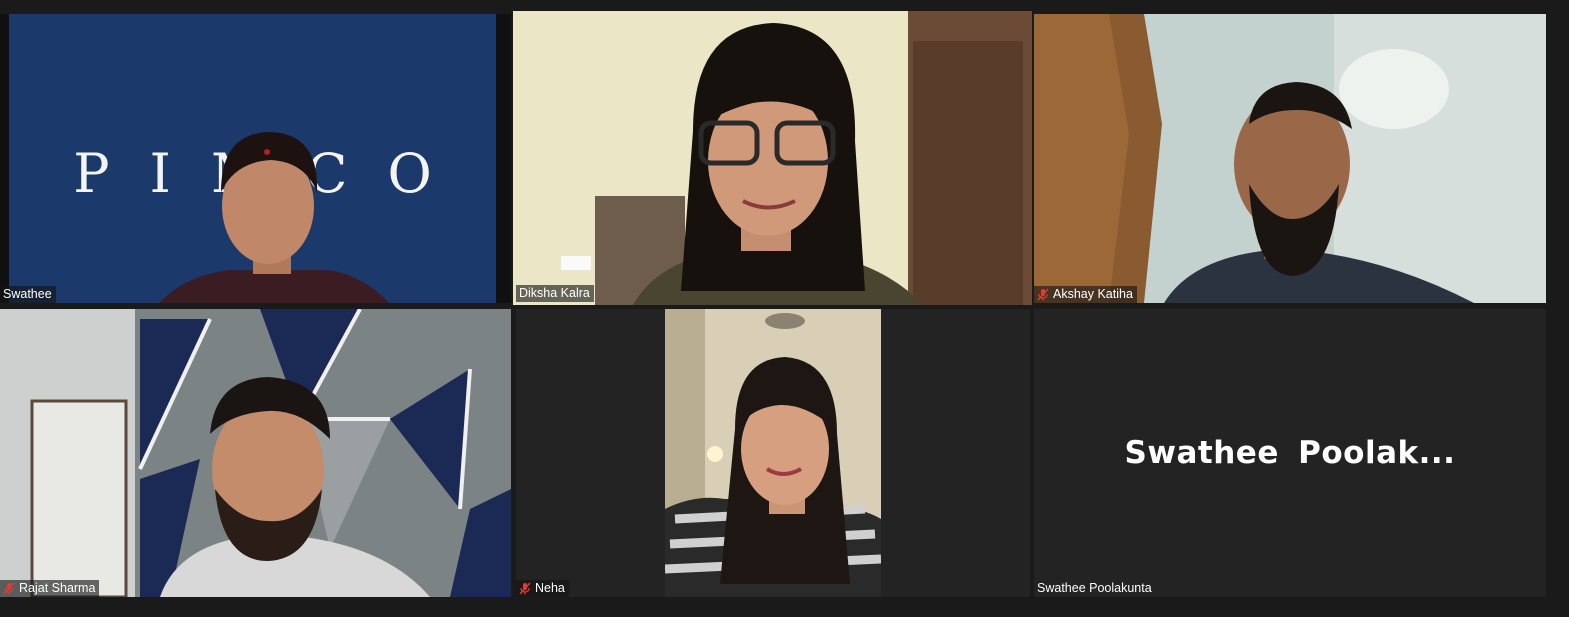 The height and width of the screenshot is (617, 1569). I want to click on name-label: Diksha Kalra, so click(555, 293).